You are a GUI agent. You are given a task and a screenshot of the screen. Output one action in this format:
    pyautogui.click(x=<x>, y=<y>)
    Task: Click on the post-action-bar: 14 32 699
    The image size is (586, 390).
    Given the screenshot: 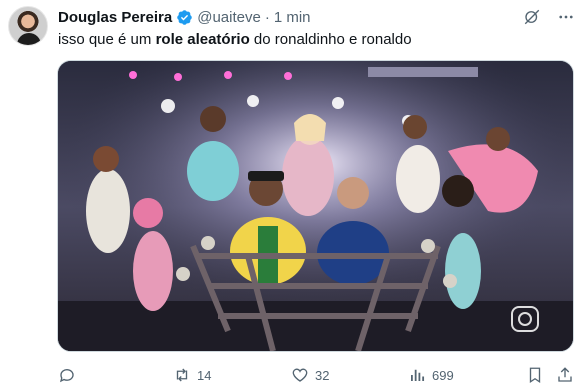 What is the action you would take?
    pyautogui.click(x=316, y=375)
    